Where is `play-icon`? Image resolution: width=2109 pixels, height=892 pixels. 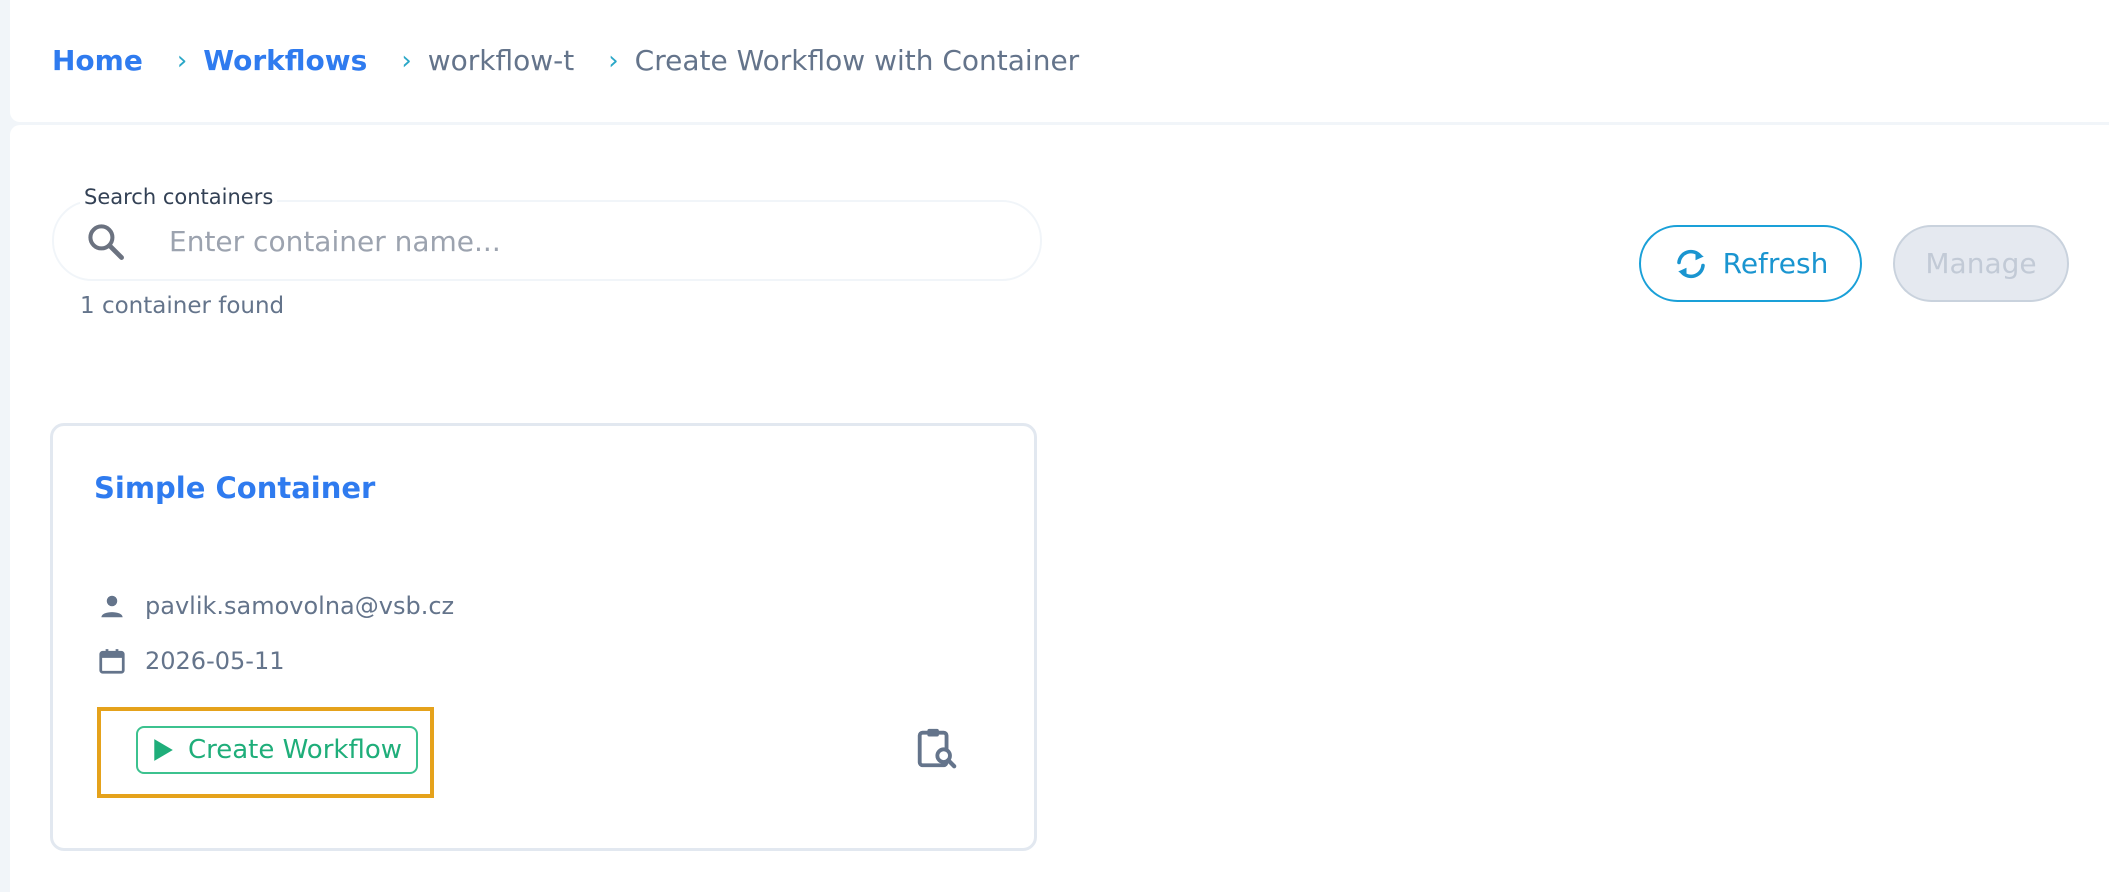 play-icon is located at coordinates (163, 750).